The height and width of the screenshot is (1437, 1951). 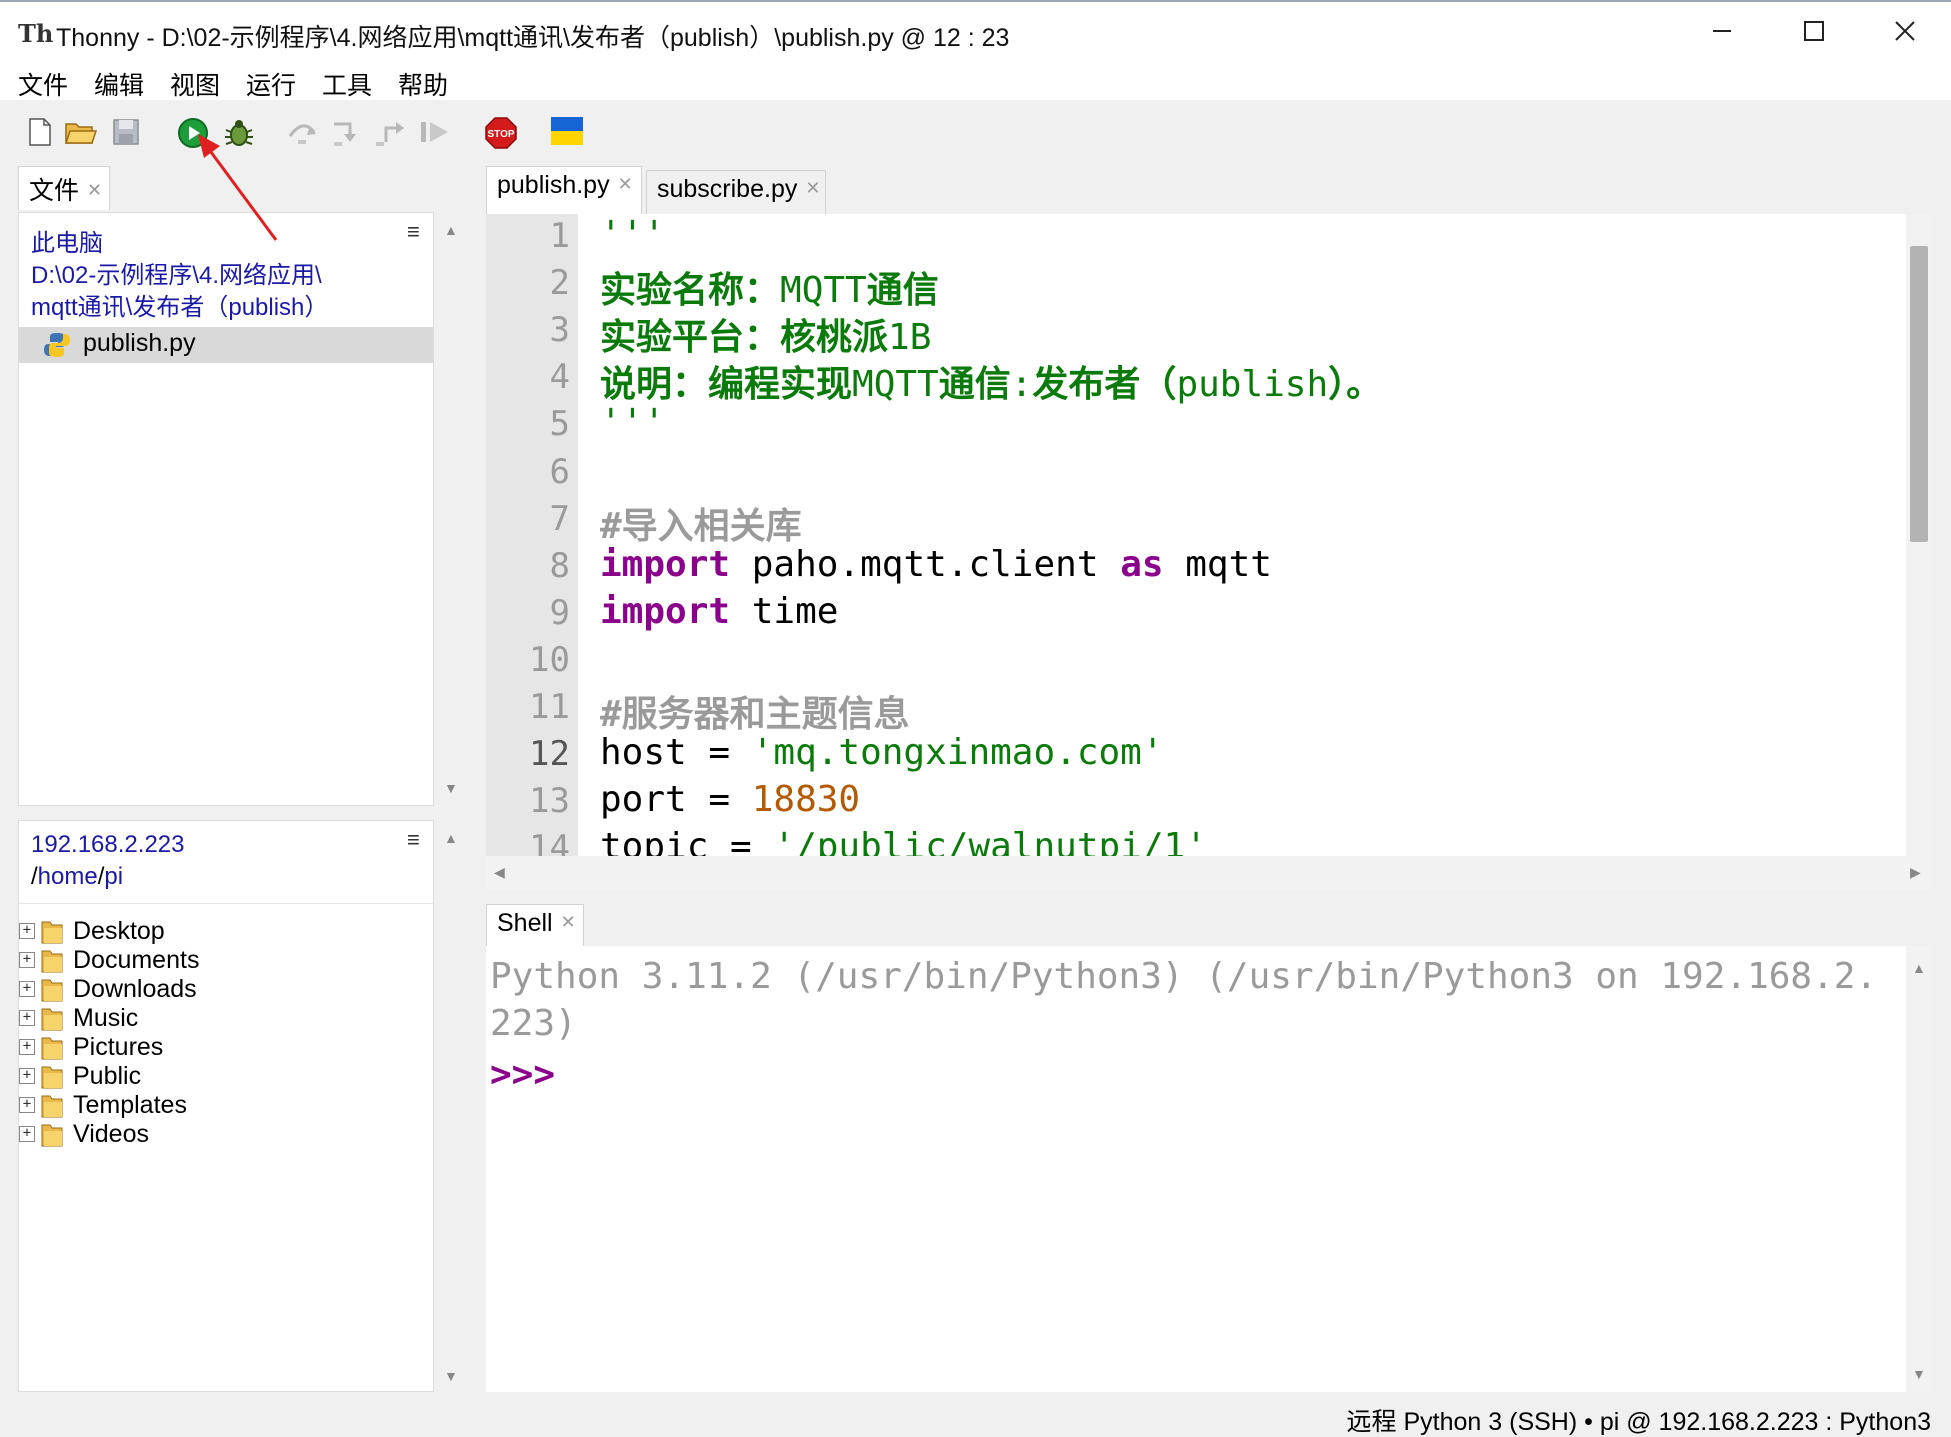 I want to click on scrollbar-thumb, so click(x=1919, y=394).